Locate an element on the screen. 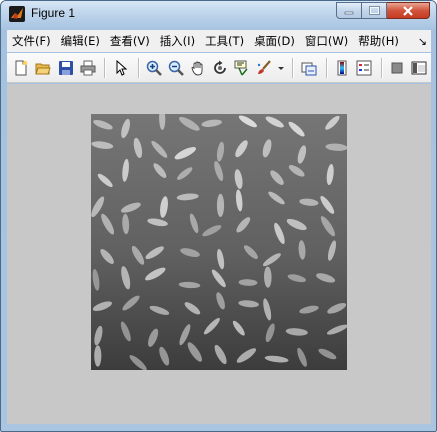 Image resolution: width=437 pixels, height=432 pixels. link-plot-icon is located at coordinates (309, 68).